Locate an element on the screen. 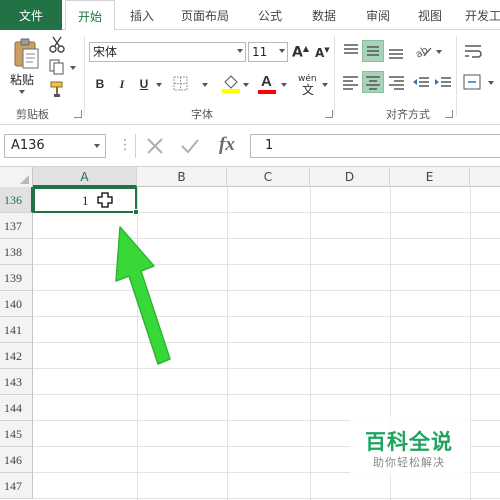 This screenshot has width=500, height=500. confirm-entry-icon is located at coordinates (190, 146).